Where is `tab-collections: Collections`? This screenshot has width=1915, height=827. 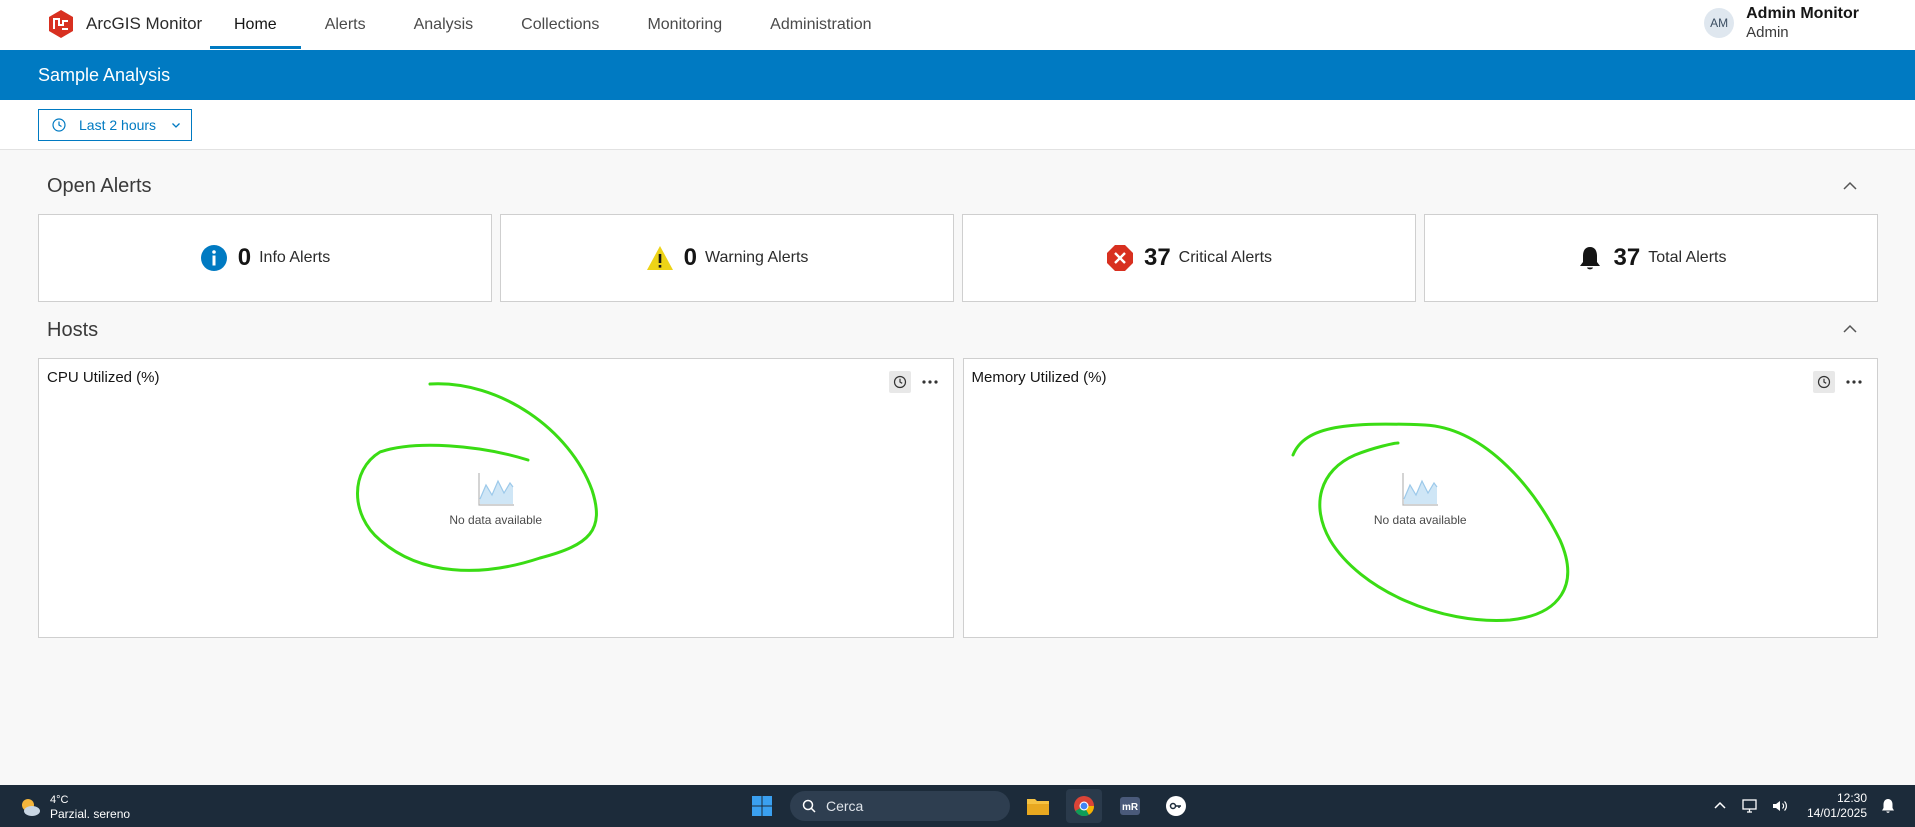 tab-collections: Collections is located at coordinates (560, 25).